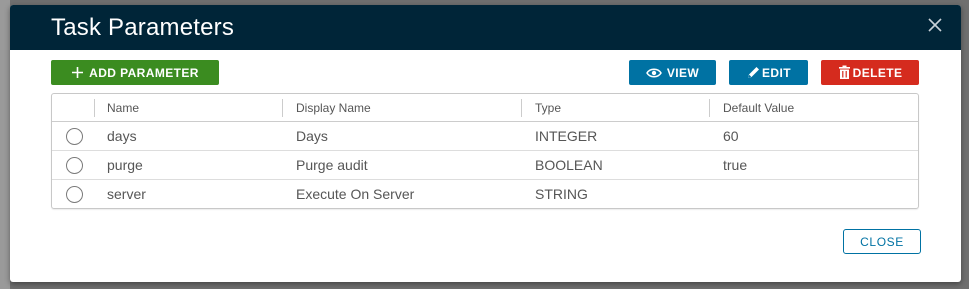 This screenshot has height=289, width=969. What do you see at coordinates (125, 165) in the screenshot?
I see `cell-name: purge` at bounding box center [125, 165].